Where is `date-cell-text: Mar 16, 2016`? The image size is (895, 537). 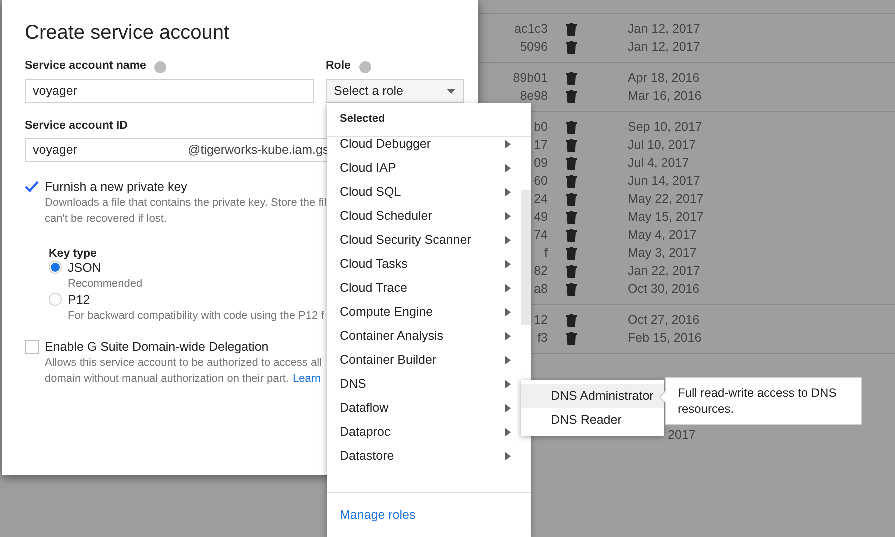
date-cell-text: Mar 16, 2016 is located at coordinates (665, 96).